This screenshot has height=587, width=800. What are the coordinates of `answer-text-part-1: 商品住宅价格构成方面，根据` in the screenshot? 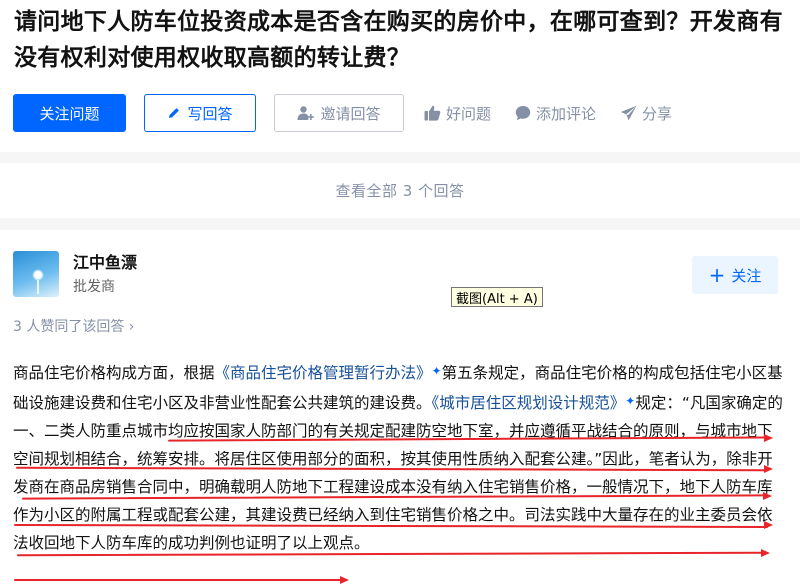 It's located at (114, 373).